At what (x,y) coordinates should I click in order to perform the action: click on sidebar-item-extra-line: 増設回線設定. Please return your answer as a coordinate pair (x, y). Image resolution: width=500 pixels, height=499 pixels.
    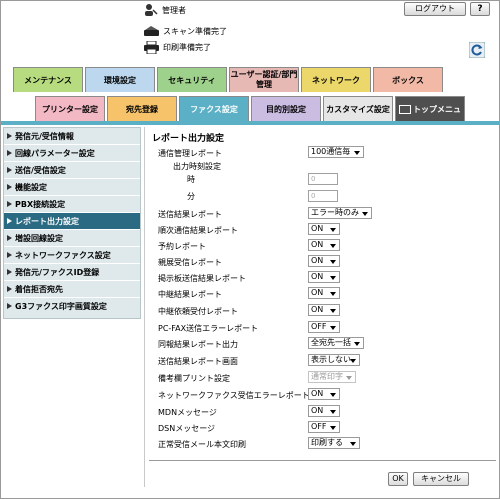
    Looking at the image, I should click on (72, 238).